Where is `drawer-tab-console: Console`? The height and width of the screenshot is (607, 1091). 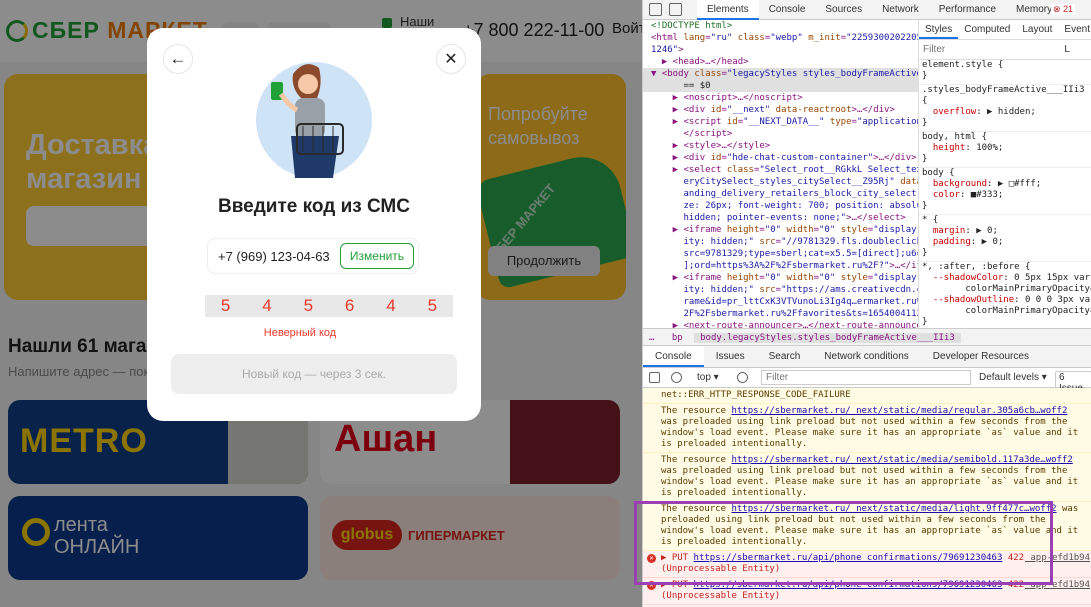 drawer-tab-console: Console is located at coordinates (673, 356).